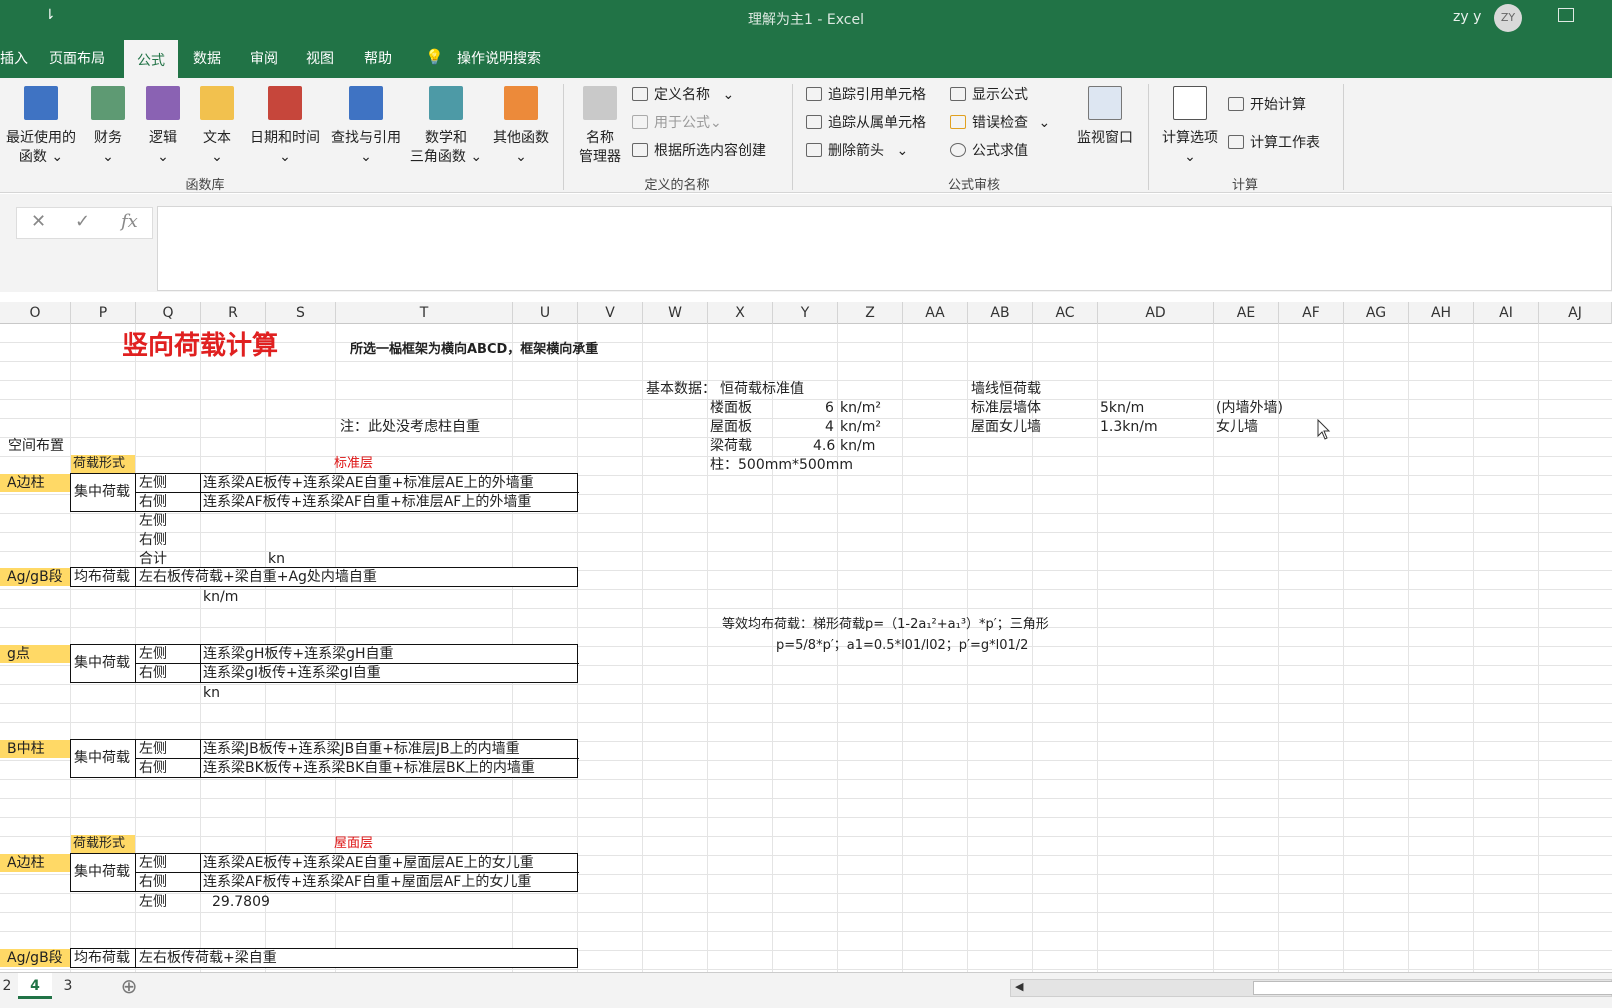 The width and height of the screenshot is (1612, 1008). Describe the element at coordinates (829, 427) in the screenshot. I see `roof-slab-value: 4` at that location.